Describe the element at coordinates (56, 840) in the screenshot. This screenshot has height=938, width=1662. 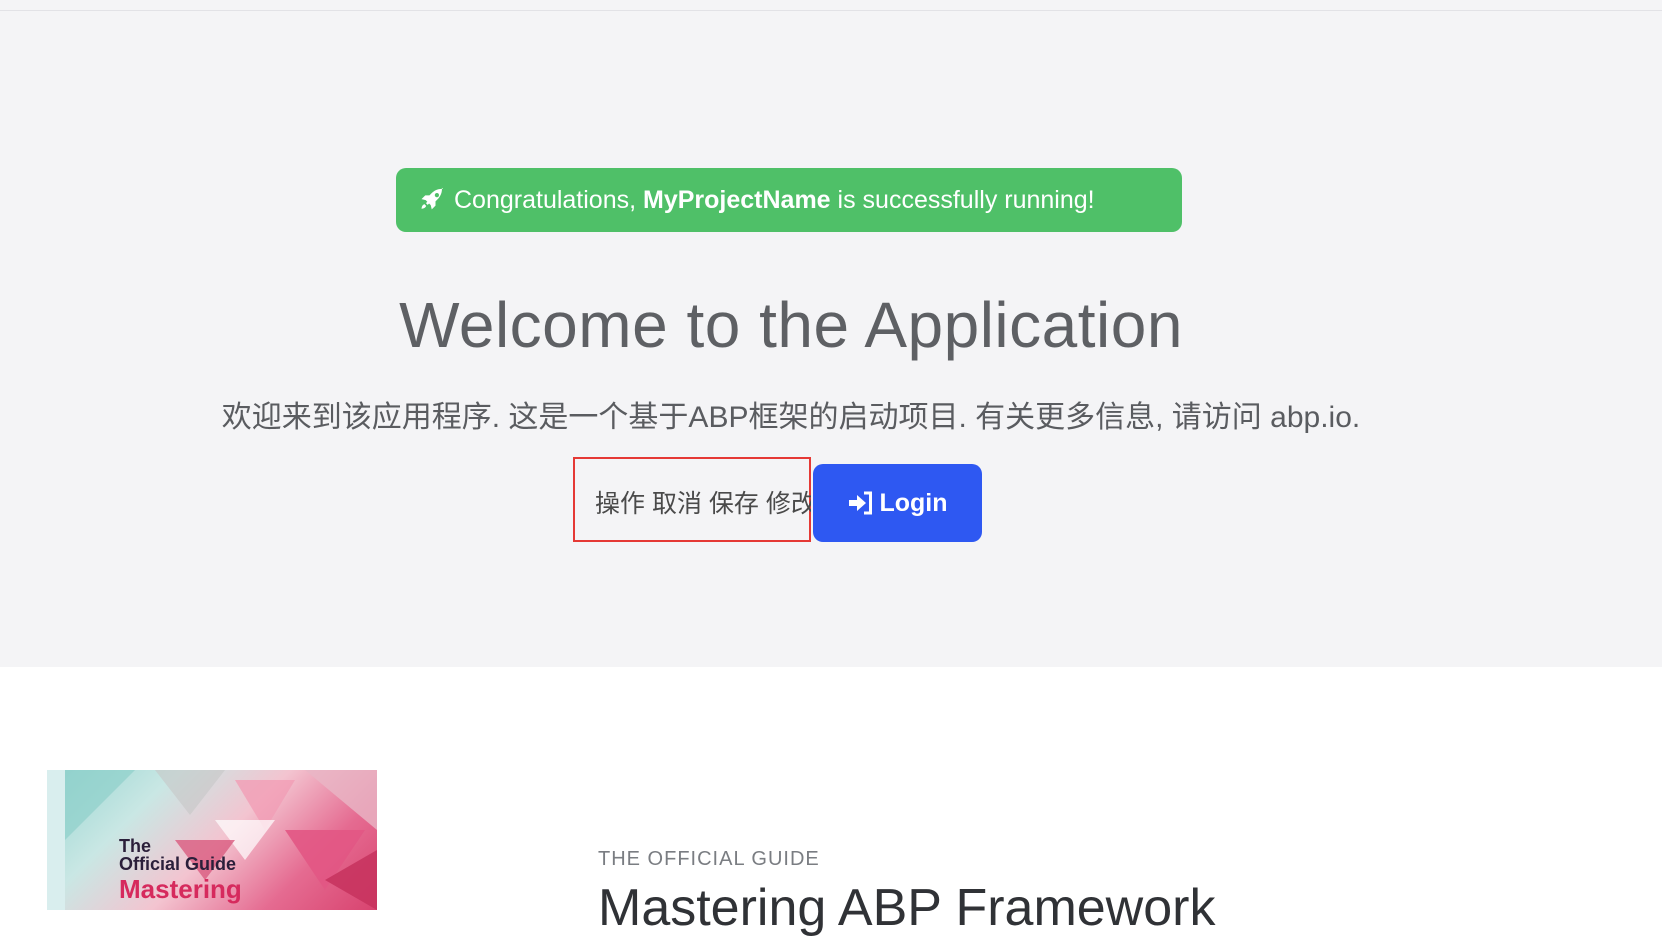
I see `book-spine` at that location.